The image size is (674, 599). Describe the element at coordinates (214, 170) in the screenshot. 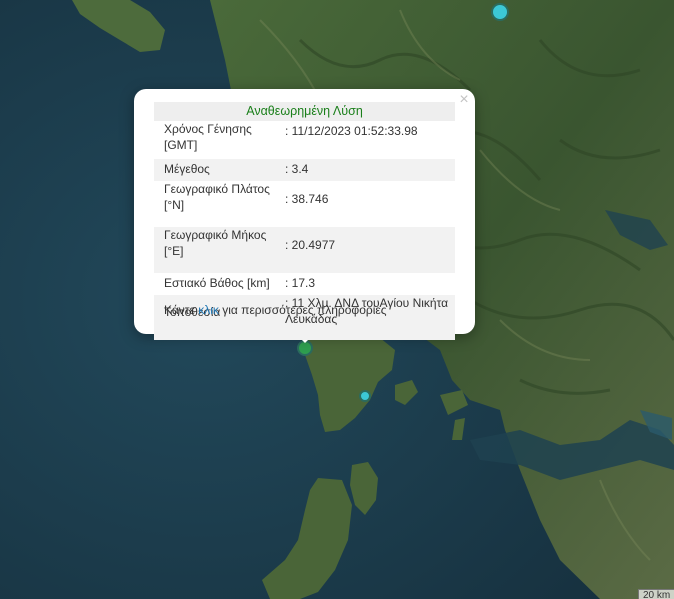

I see `magnitude-label: Μέγεθος` at that location.